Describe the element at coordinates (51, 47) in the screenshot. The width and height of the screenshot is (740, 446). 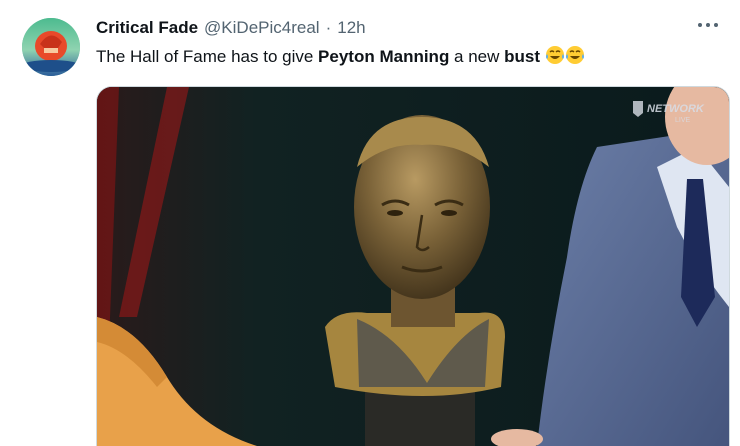
I see `avatar` at that location.